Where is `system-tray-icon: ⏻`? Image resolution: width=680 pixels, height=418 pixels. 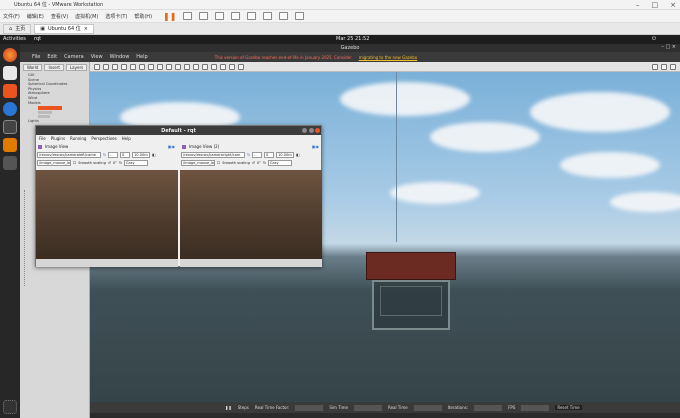 system-tray-icon: ⏻ is located at coordinates (654, 39).